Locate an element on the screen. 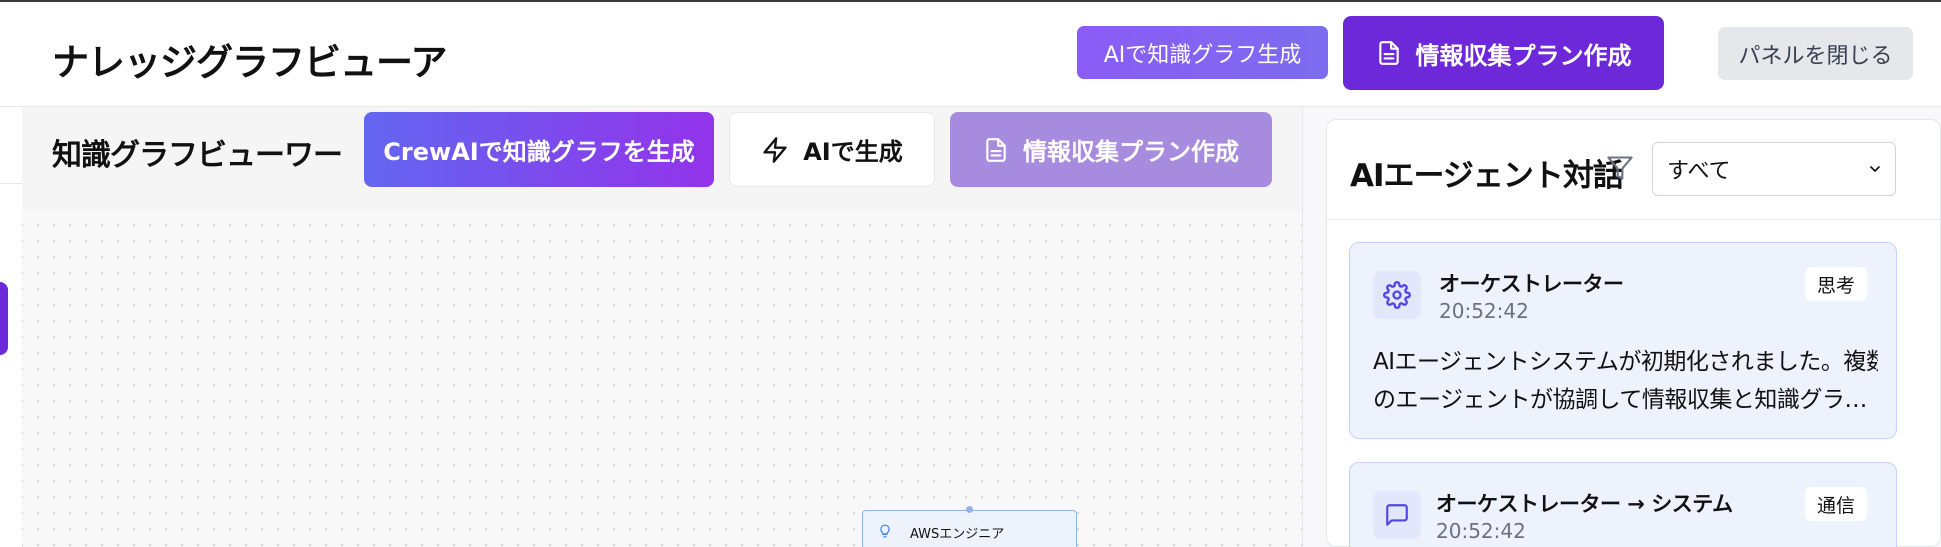 The image size is (1941, 547). viewer-collection-plan-button: 情報収集プラン作成 is located at coordinates (1111, 149).